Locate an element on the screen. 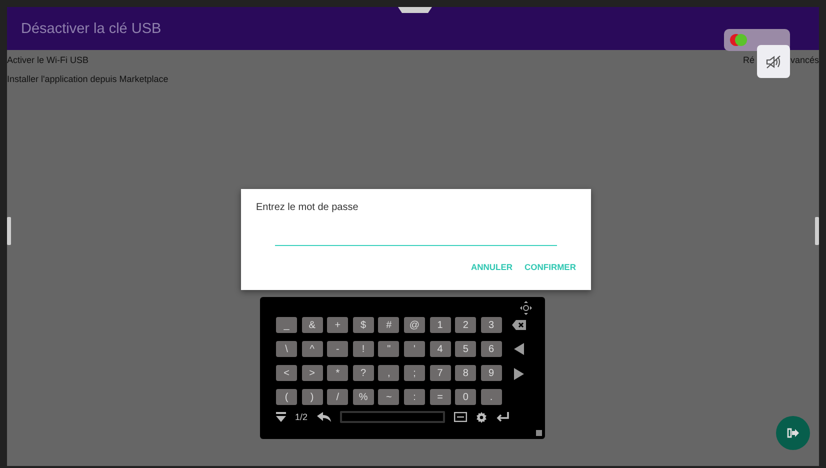 Image resolution: width=826 pixels, height=468 pixels. keyboard-key: _ is located at coordinates (286, 325).